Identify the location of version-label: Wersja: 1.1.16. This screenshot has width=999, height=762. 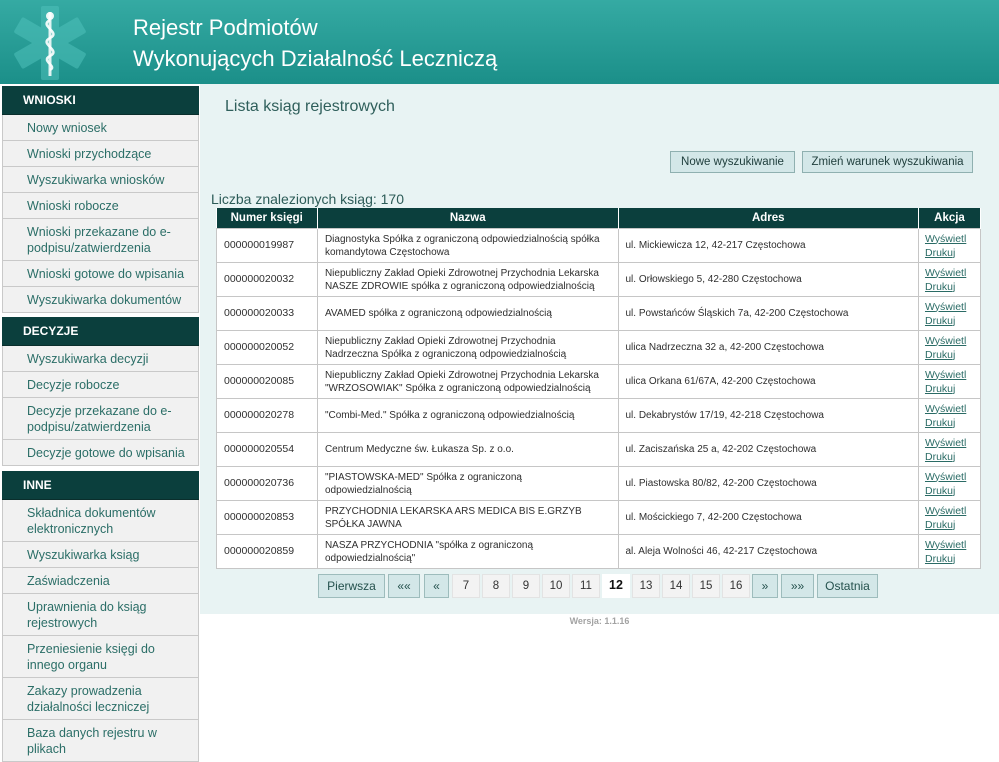
(599, 621).